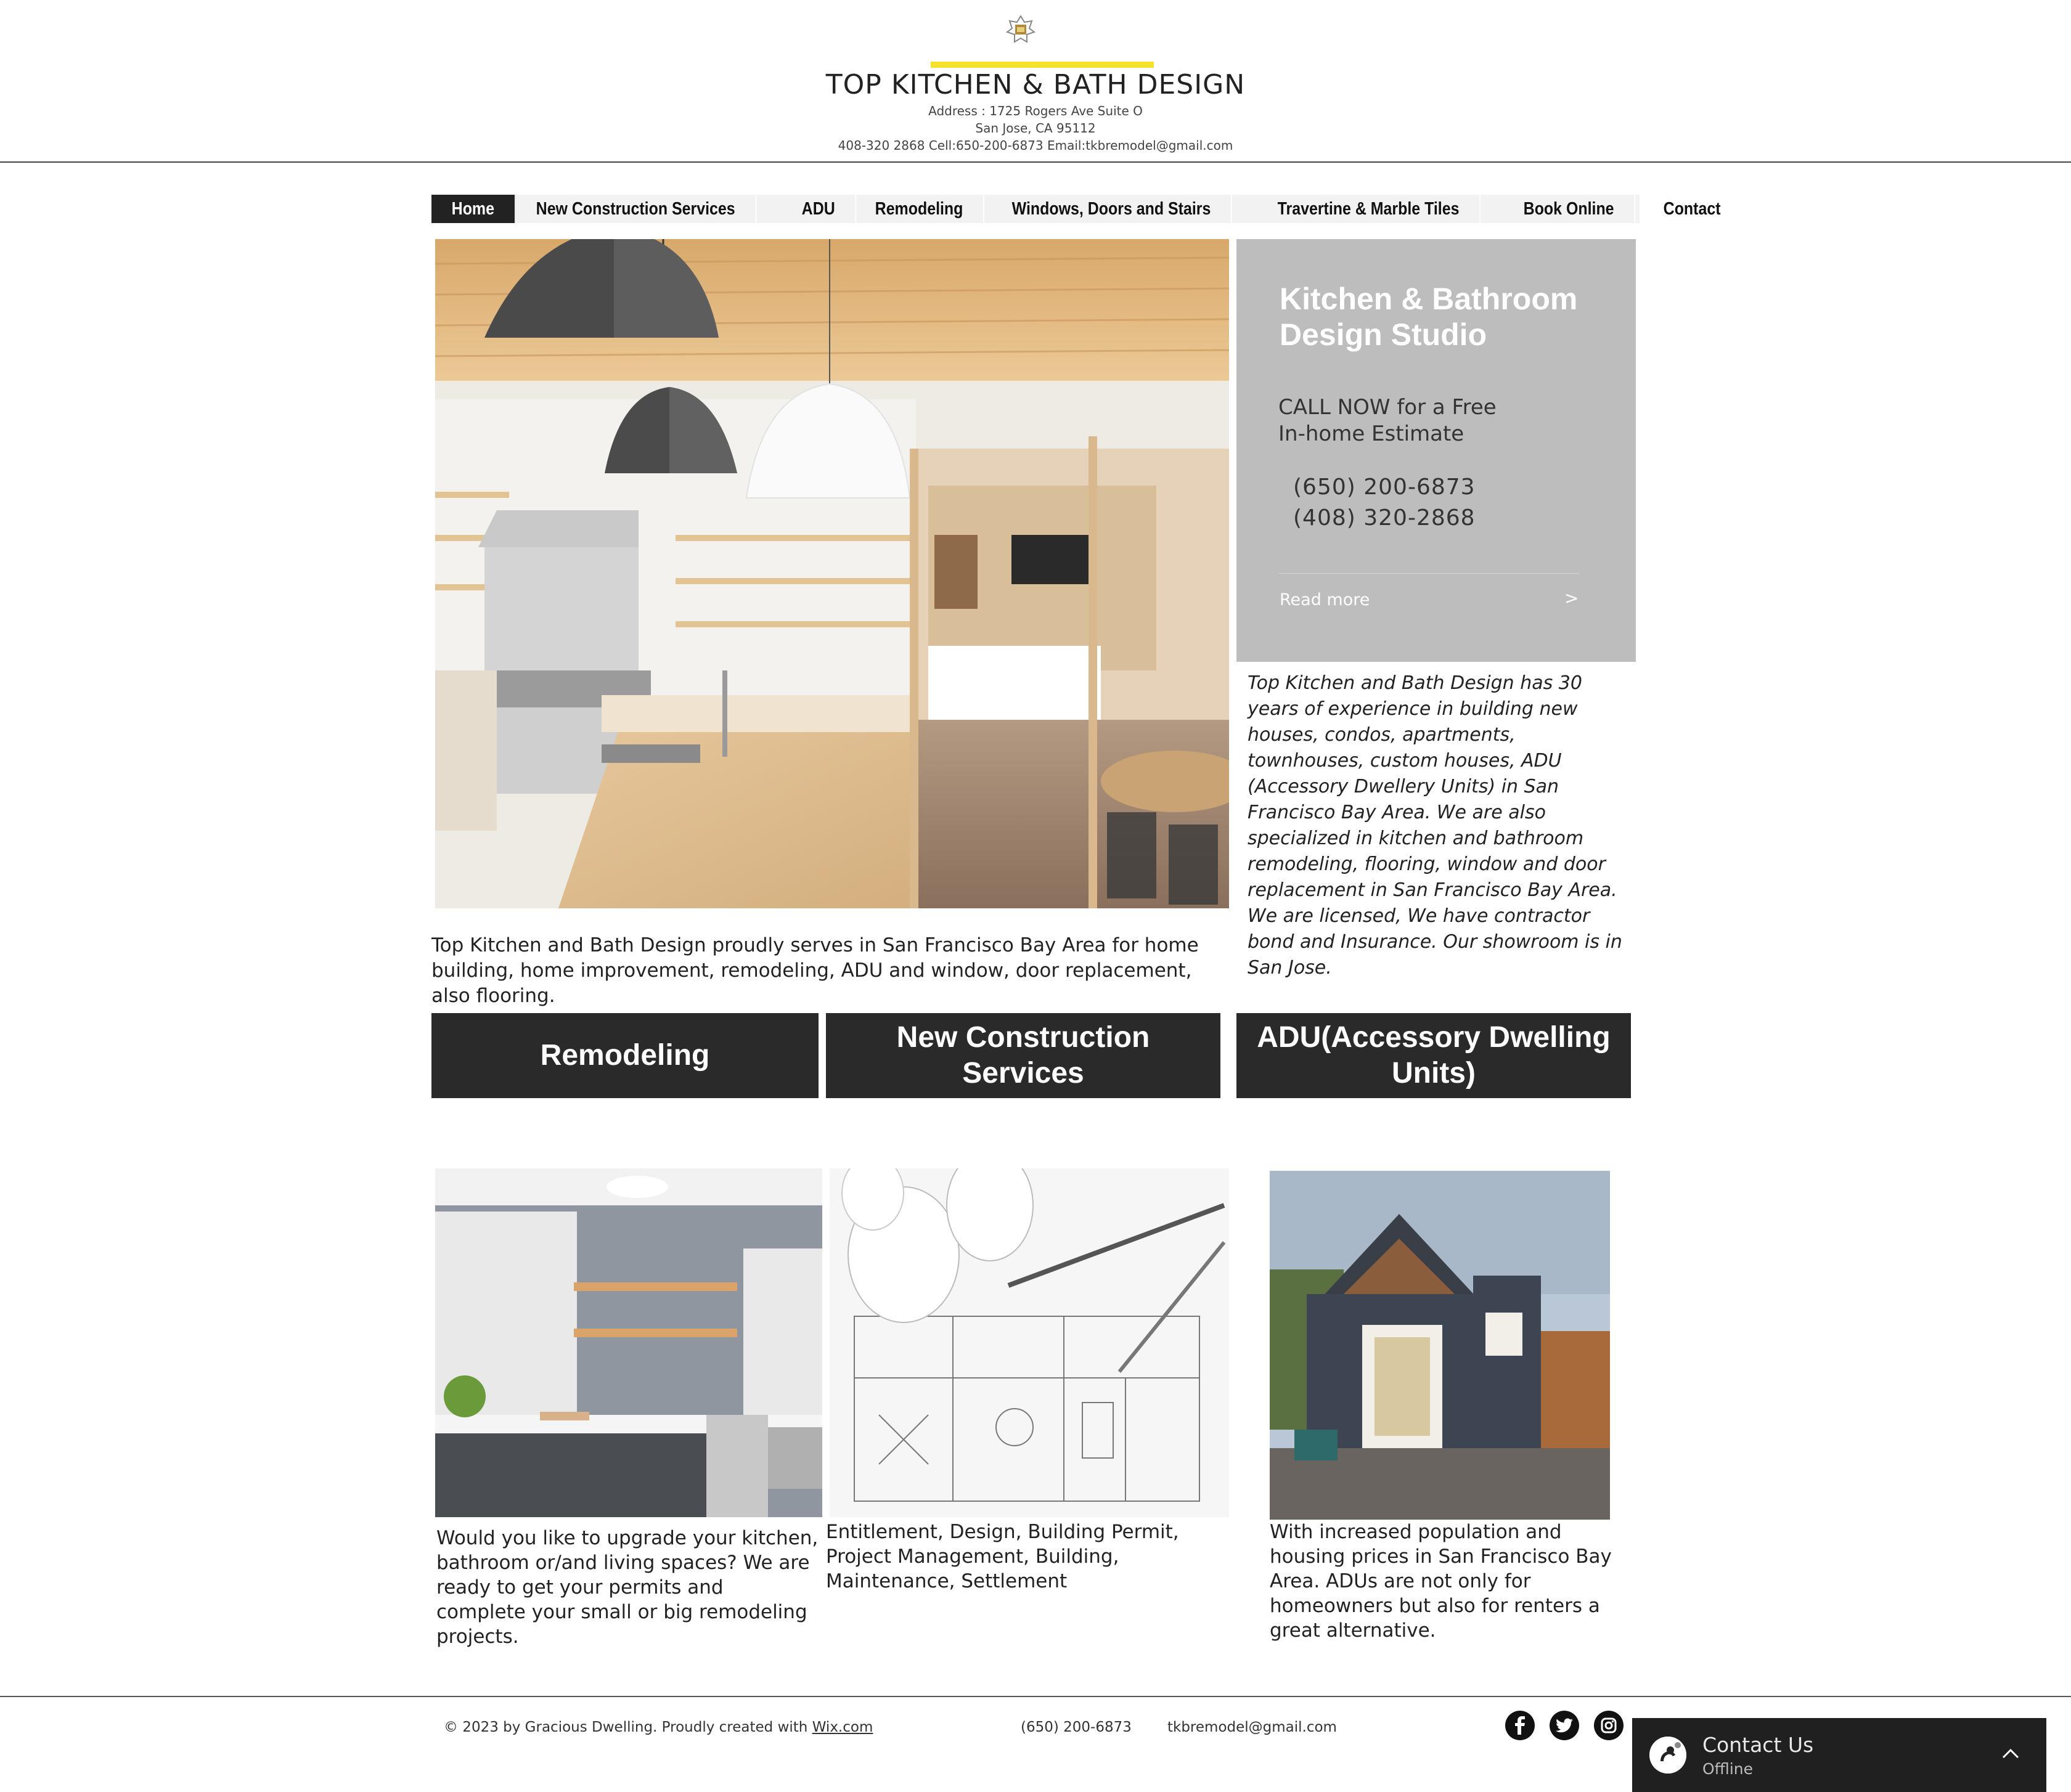 Image resolution: width=2071 pixels, height=1792 pixels. What do you see at coordinates (1042, 65) in the screenshot?
I see `accent-bar` at bounding box center [1042, 65].